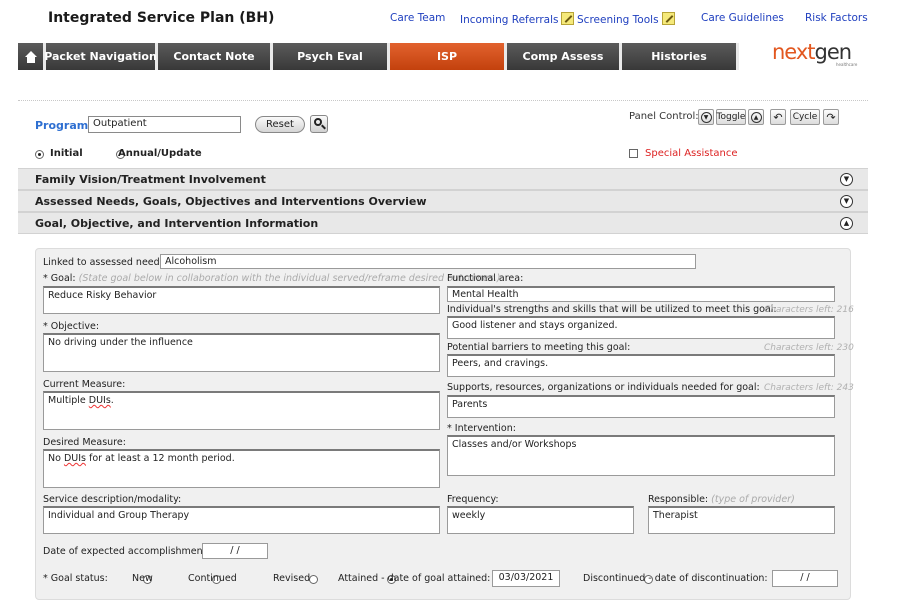 The image size is (900, 600). Describe the element at coordinates (66, 153) in the screenshot. I see `radio-initial-label: Initial` at that location.